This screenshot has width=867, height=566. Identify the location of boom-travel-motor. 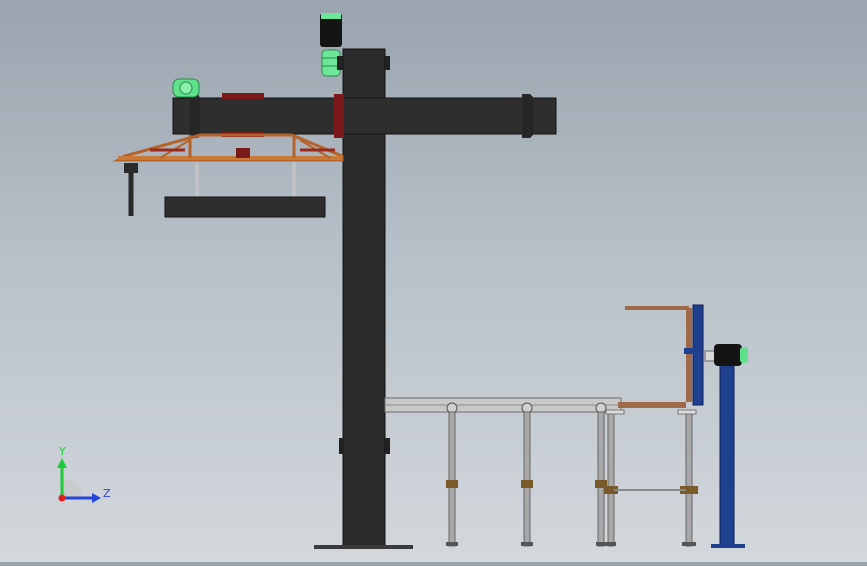
(186, 88).